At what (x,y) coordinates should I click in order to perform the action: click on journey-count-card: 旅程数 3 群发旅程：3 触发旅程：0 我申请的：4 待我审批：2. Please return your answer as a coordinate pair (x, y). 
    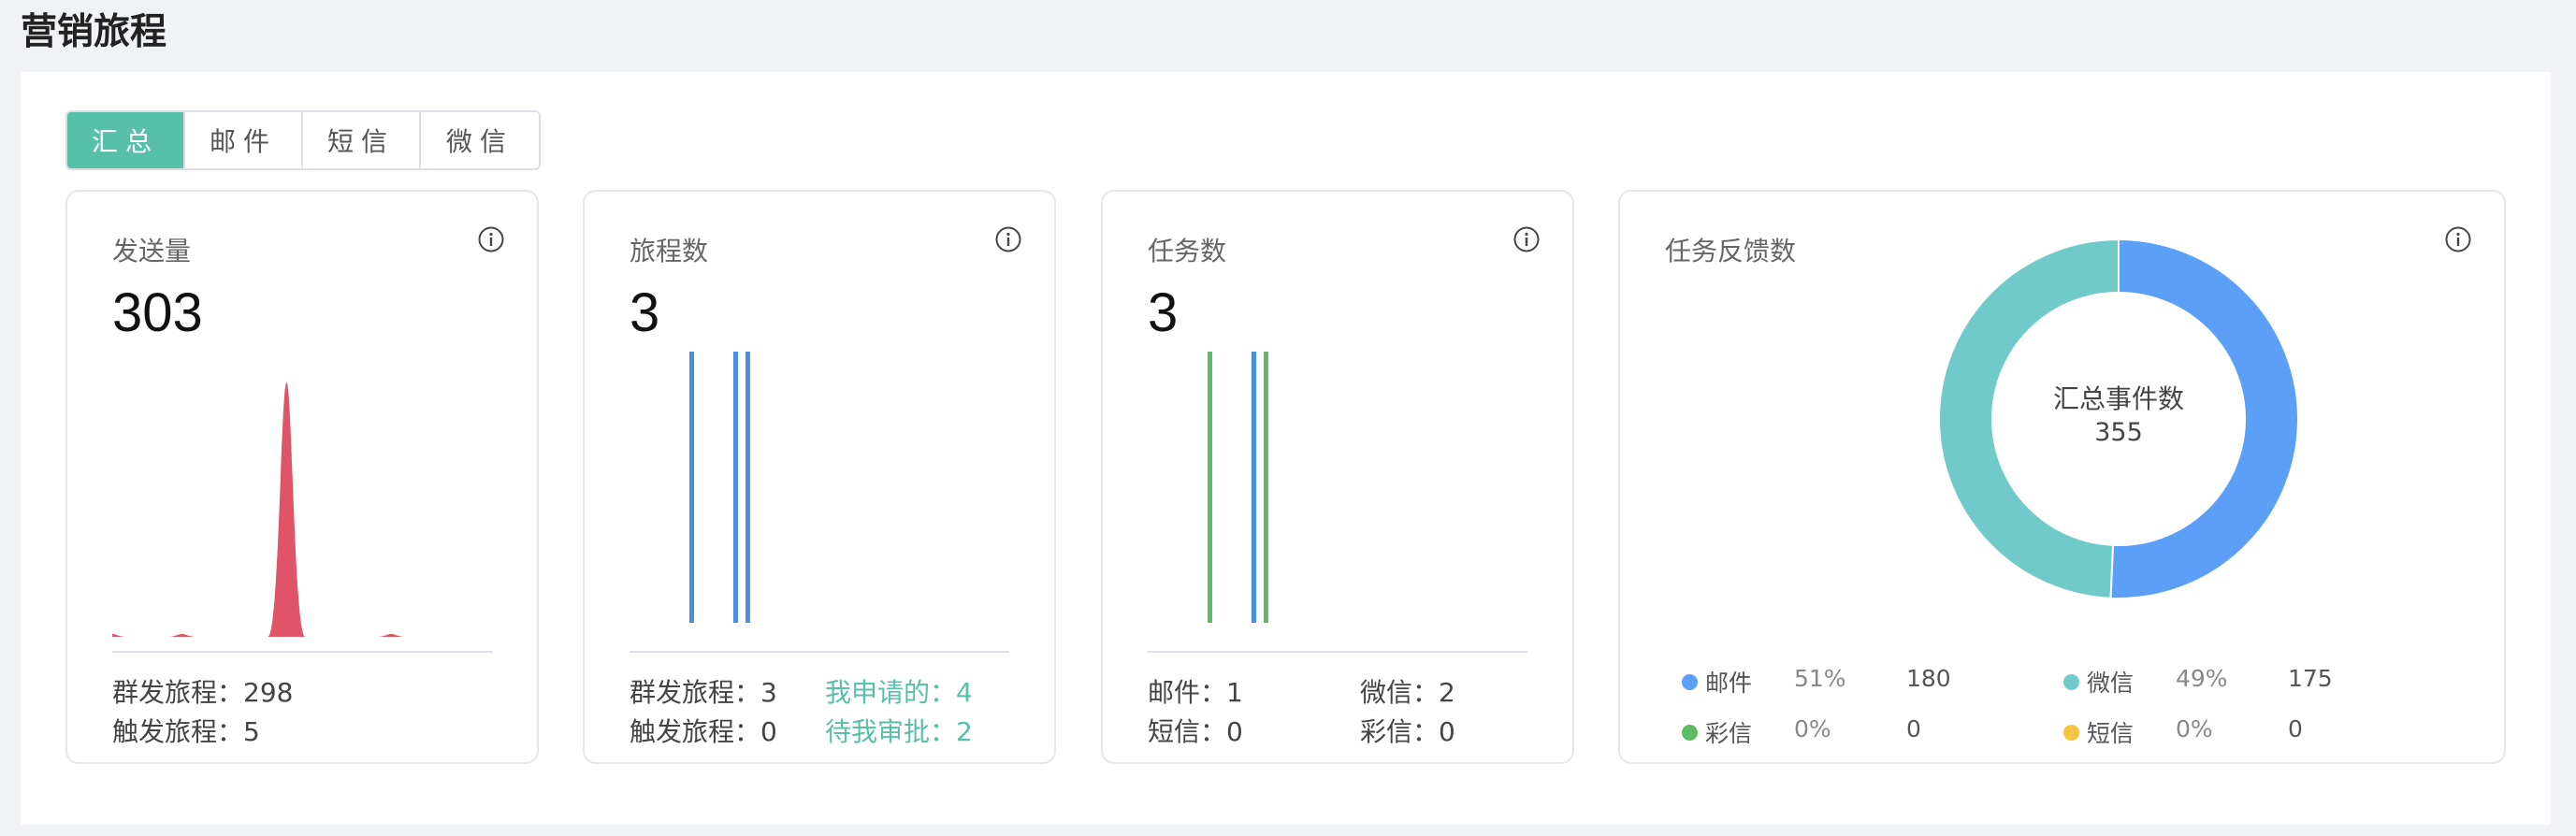
    Looking at the image, I should click on (819, 477).